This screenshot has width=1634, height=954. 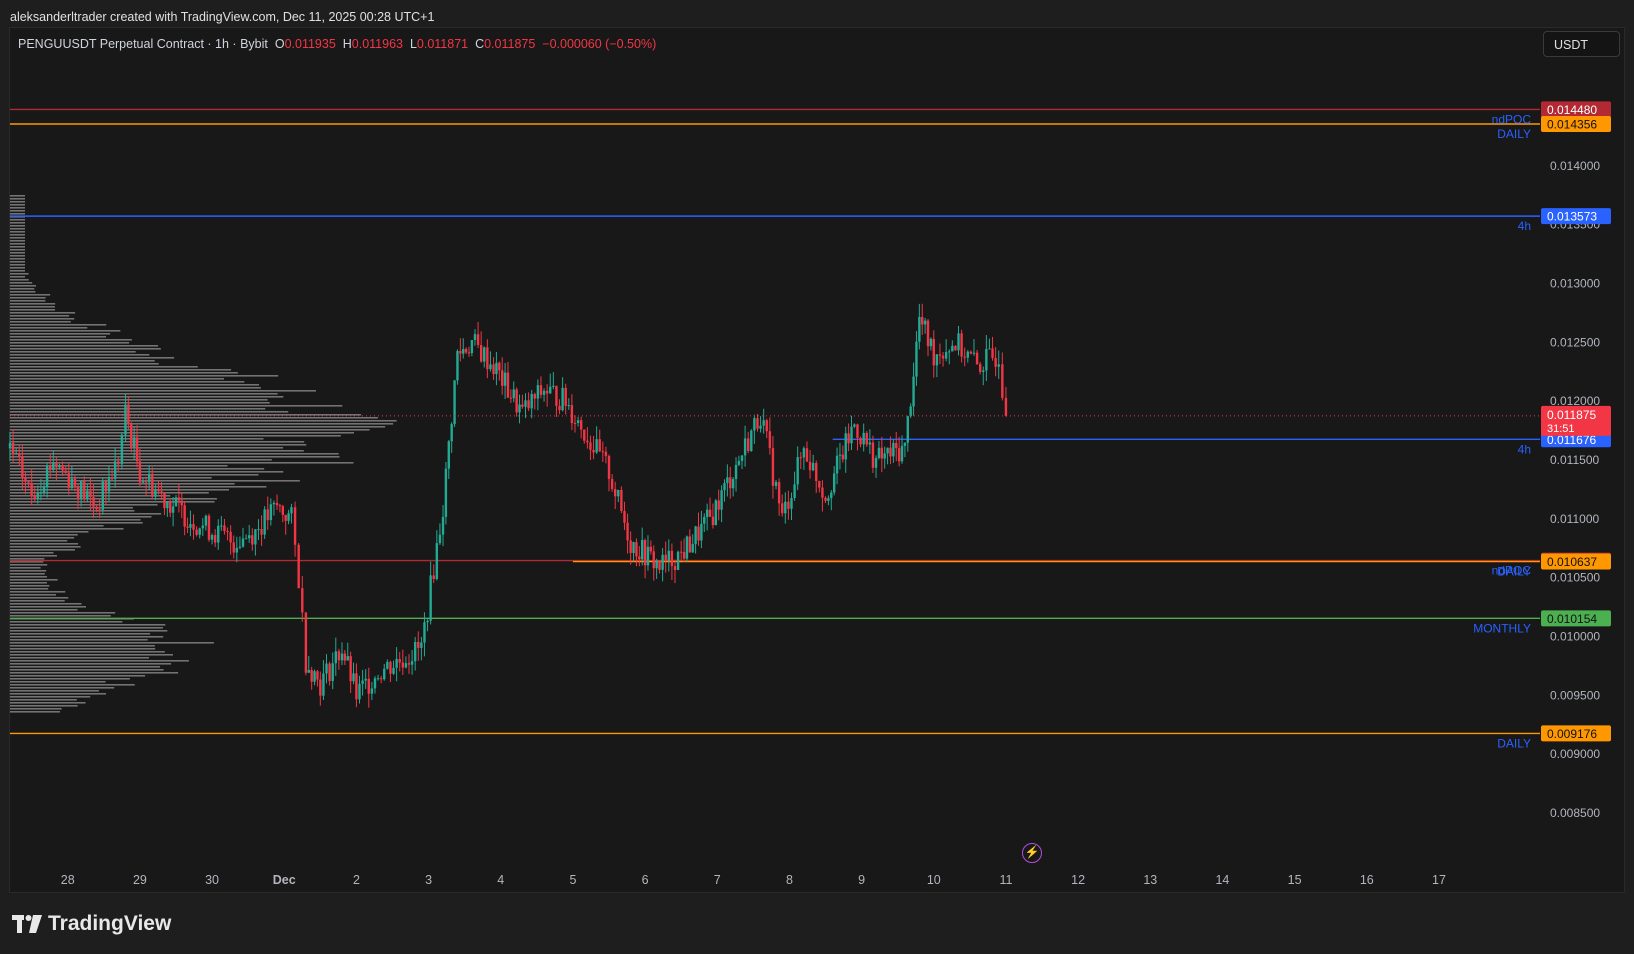 What do you see at coordinates (1581, 44) in the screenshot?
I see `currency-button: USDT` at bounding box center [1581, 44].